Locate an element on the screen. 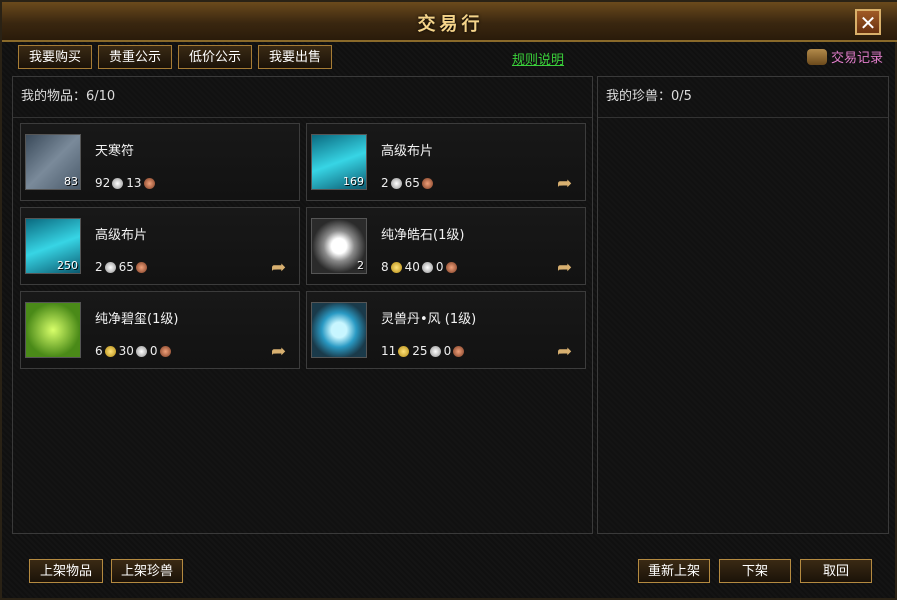 The height and width of the screenshot is (600, 897). item-card: 纯净碧玺(1级) 6 30 0 ➦ is located at coordinates (160, 330).